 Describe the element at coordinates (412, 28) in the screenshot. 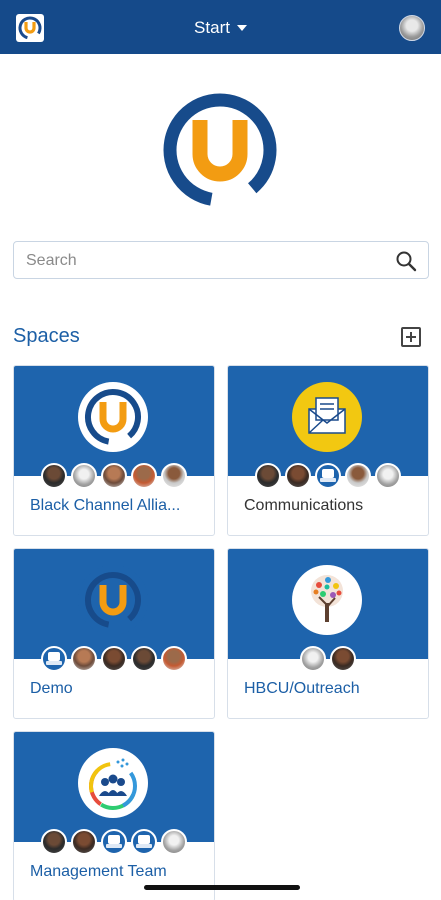

I see `profile-avatar` at that location.